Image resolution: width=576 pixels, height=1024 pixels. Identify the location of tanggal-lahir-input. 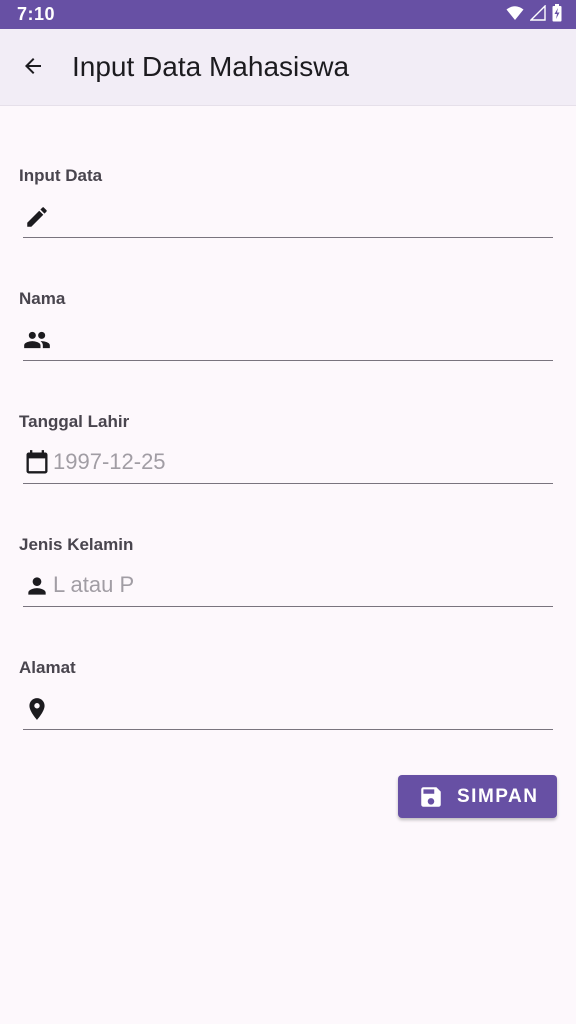
(298, 462).